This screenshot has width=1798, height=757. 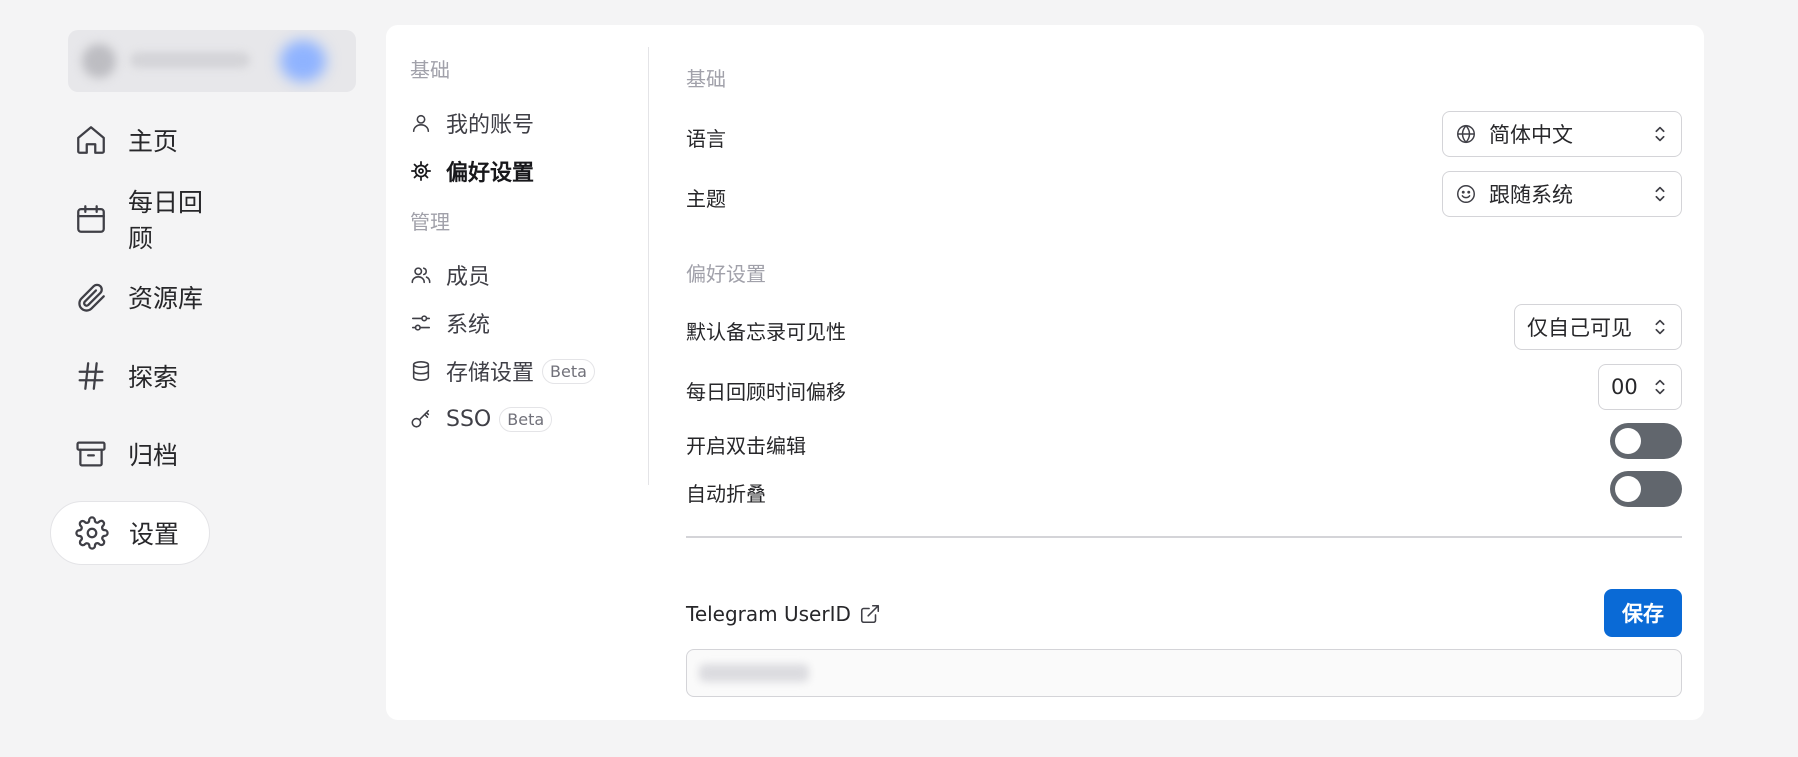 I want to click on app-logo, so click(x=303, y=61).